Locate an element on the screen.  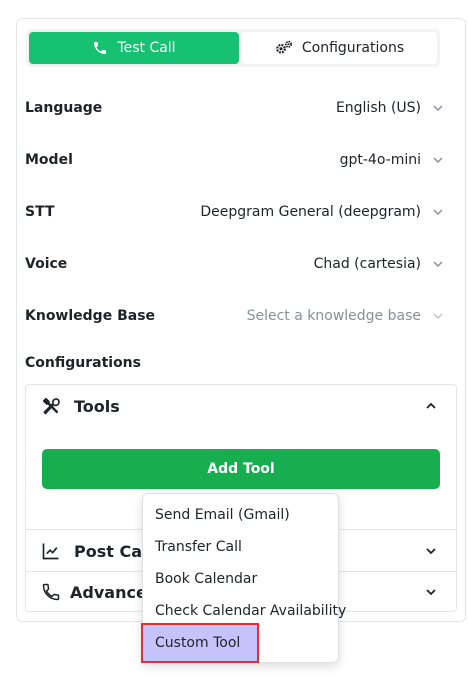
tab-configurations: Configurations is located at coordinates (339, 48).